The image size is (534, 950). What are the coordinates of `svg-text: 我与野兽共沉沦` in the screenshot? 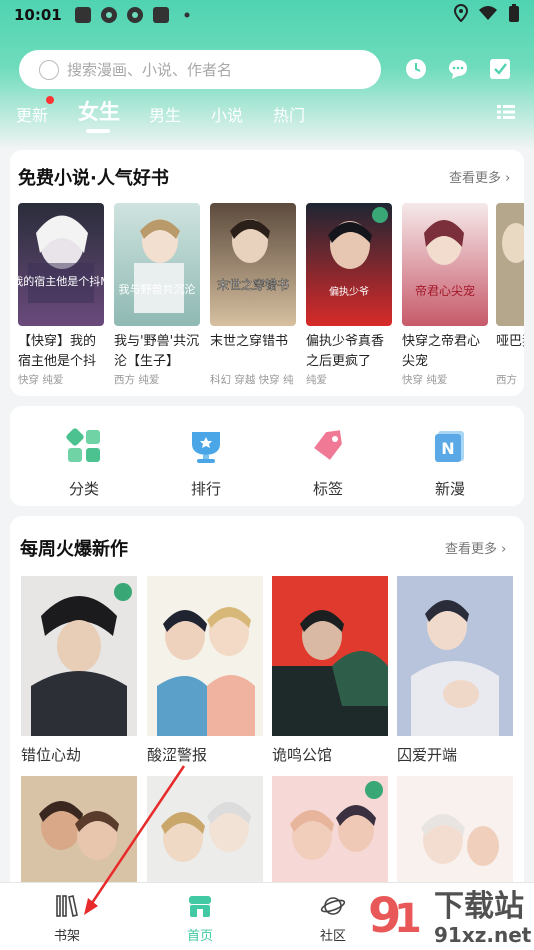 It's located at (157, 289).